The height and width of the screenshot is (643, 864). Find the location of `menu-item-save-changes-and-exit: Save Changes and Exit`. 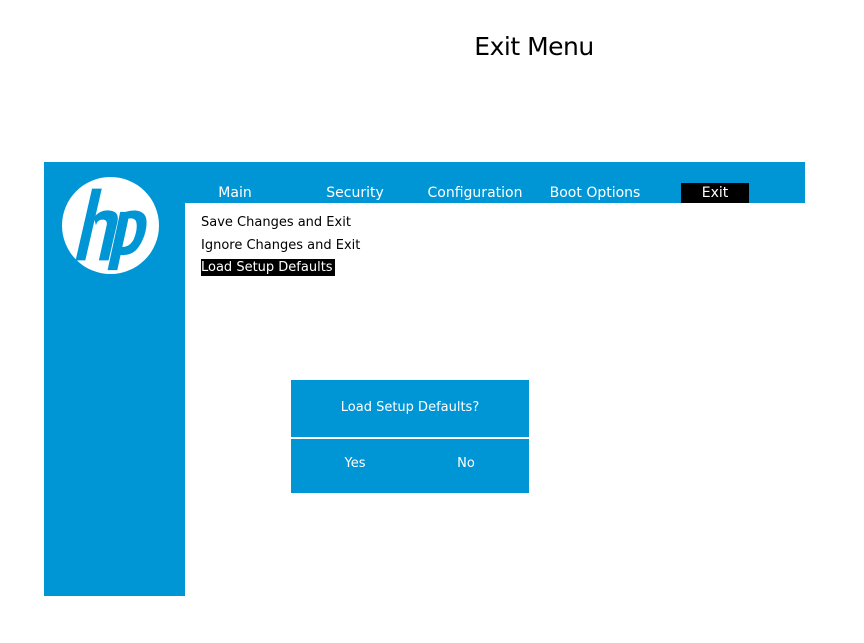

menu-item-save-changes-and-exit: Save Changes and Exit is located at coordinates (277, 222).